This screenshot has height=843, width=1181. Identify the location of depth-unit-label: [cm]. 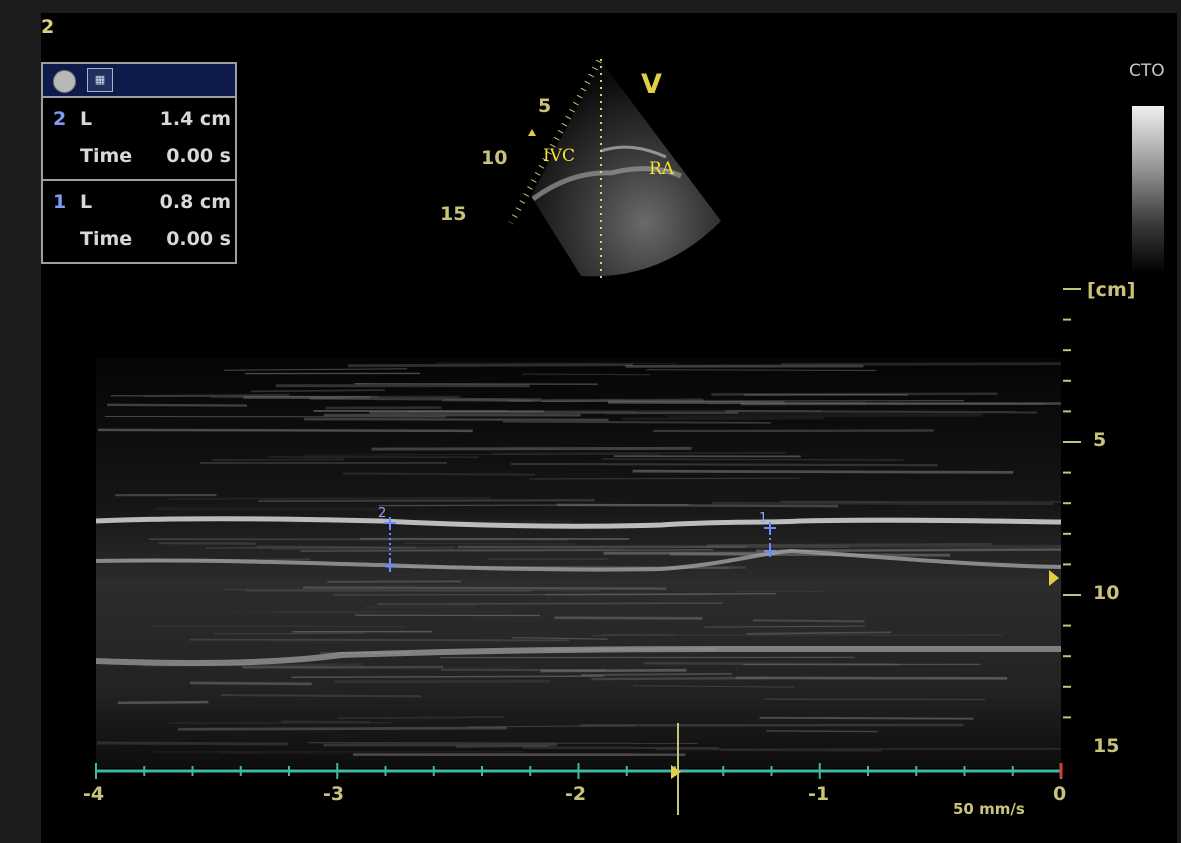
(1111, 290).